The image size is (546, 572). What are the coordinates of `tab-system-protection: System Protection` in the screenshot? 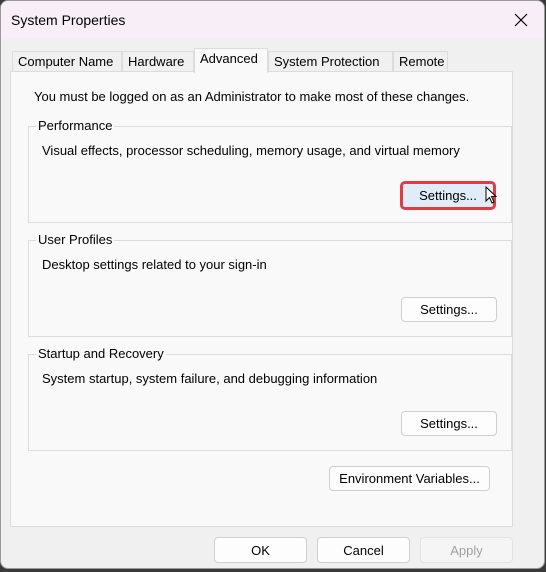 It's located at (330, 61).